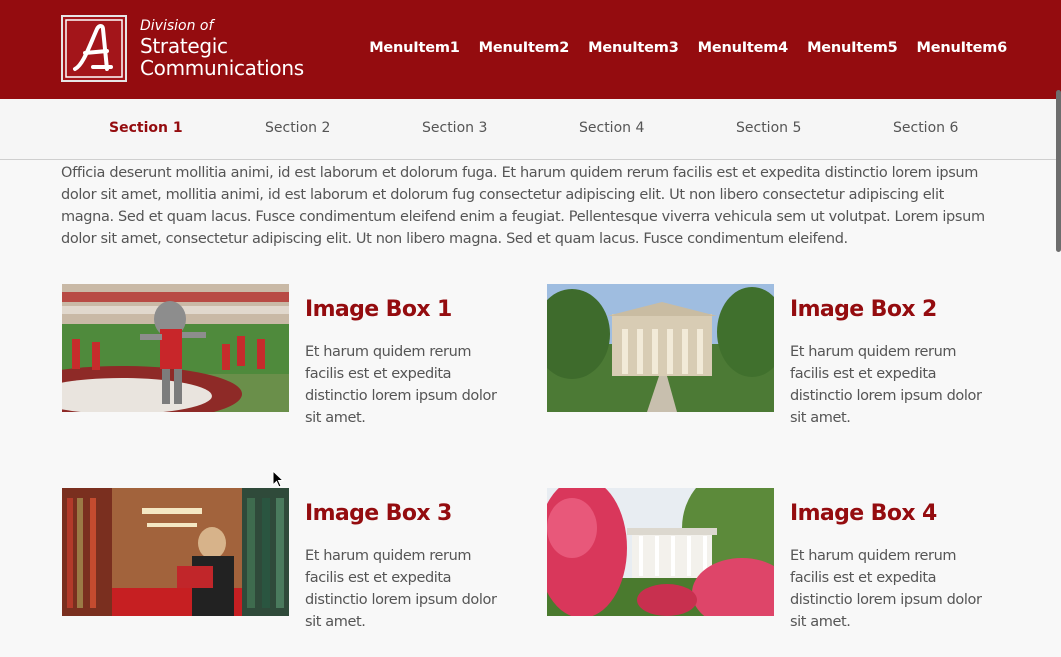 This screenshot has height=657, width=1061. Describe the element at coordinates (660, 348) in the screenshot. I see `building-photo` at that location.